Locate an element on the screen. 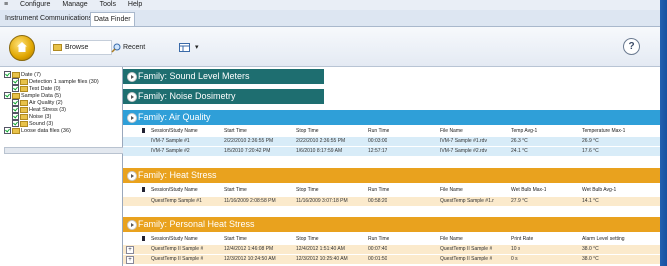 Image resolution: width=667 pixels, height=266 pixels. tree-item: Heat Stress (3) is located at coordinates (63, 109).